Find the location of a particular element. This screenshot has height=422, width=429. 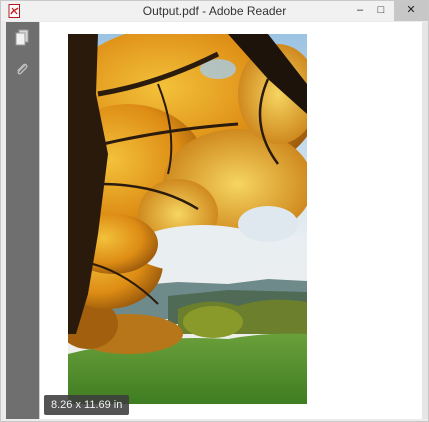

vertical-scrollbar is located at coordinates (425, 220).